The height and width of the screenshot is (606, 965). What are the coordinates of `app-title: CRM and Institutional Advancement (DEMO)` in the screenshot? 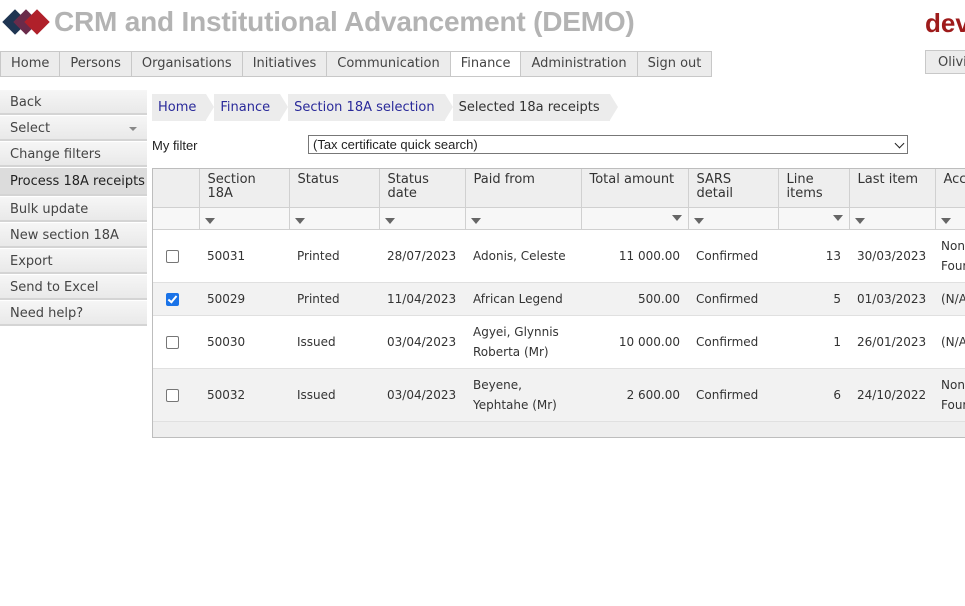 It's located at (344, 21).